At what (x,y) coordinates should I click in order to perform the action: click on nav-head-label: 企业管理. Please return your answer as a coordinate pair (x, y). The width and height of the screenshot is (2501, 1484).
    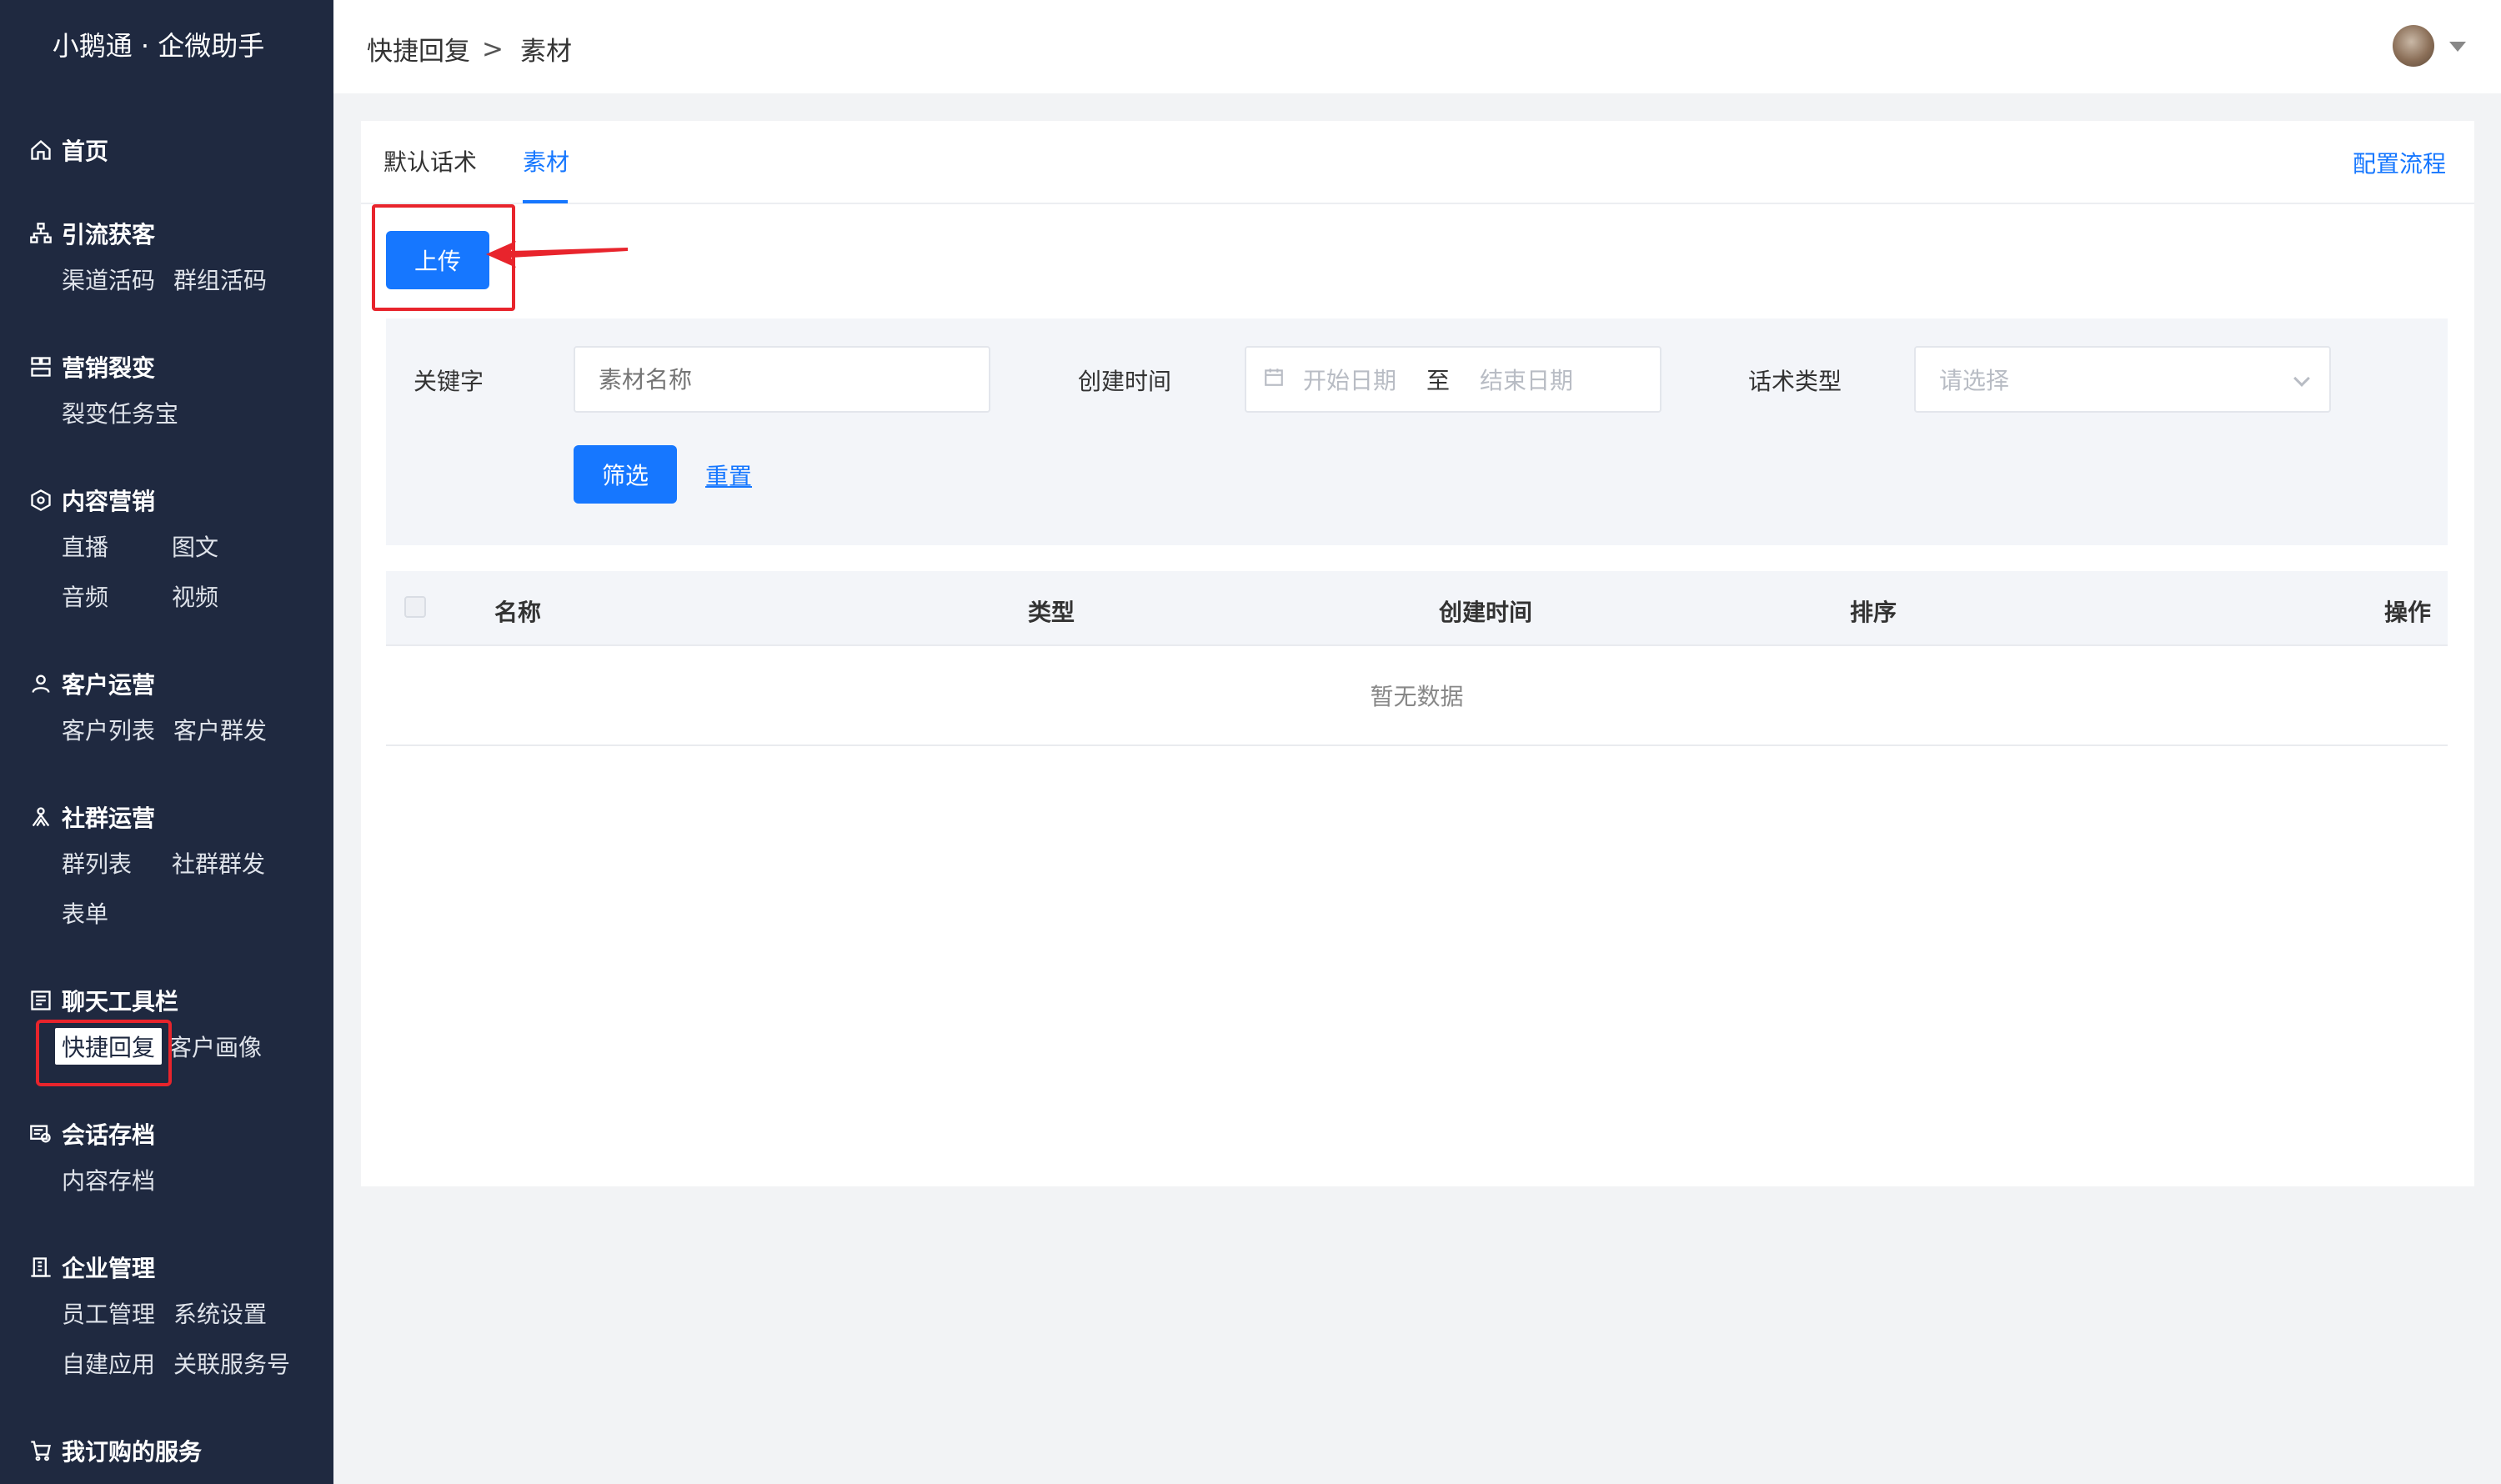
    Looking at the image, I should click on (109, 1268).